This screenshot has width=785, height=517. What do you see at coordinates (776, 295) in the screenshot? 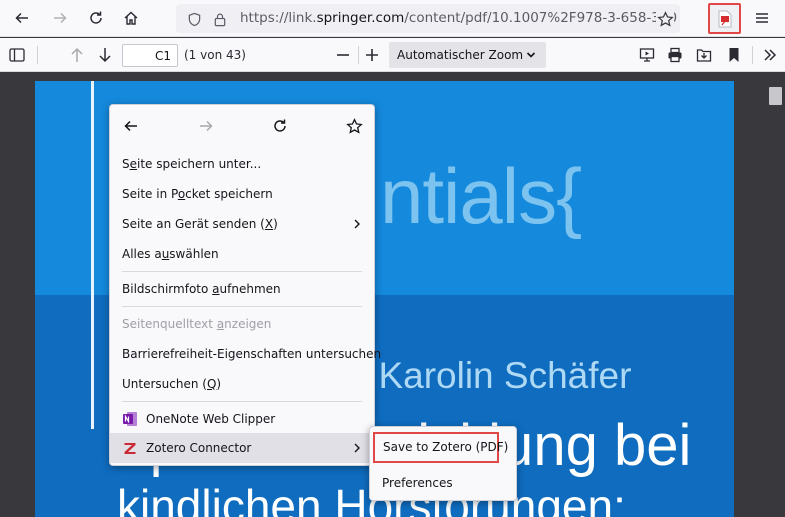
I see `scrollbar-track` at bounding box center [776, 295].